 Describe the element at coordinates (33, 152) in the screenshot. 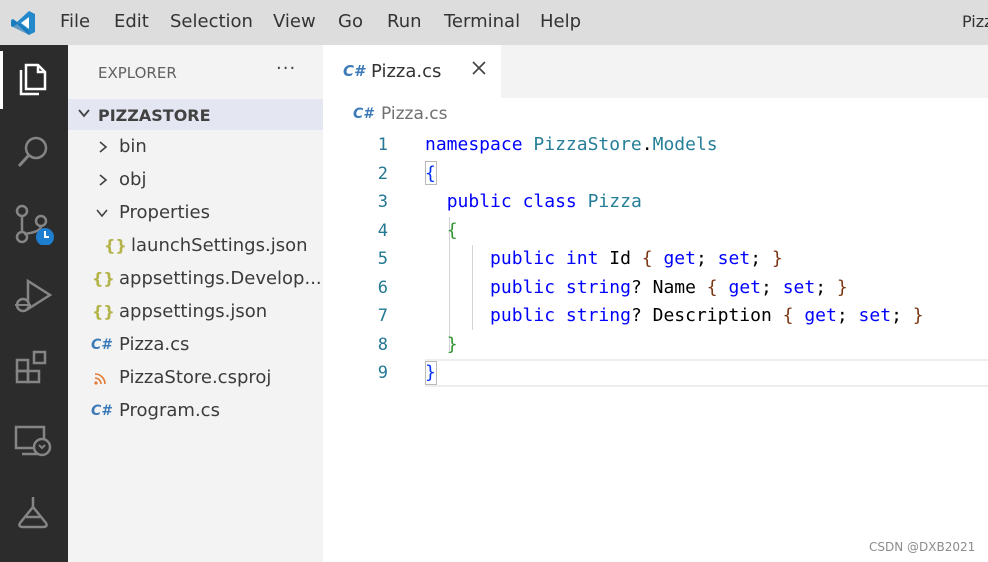

I see `search-icon` at that location.